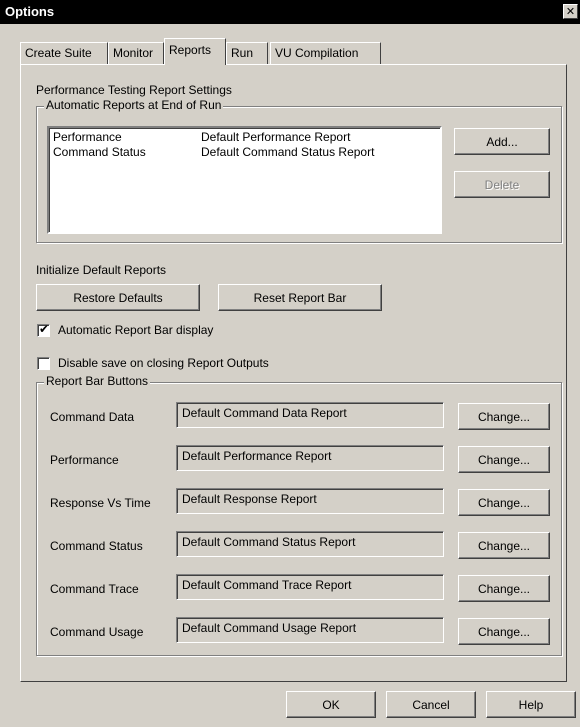 This screenshot has width=580, height=727. I want to click on tab-run: Run, so click(247, 53).